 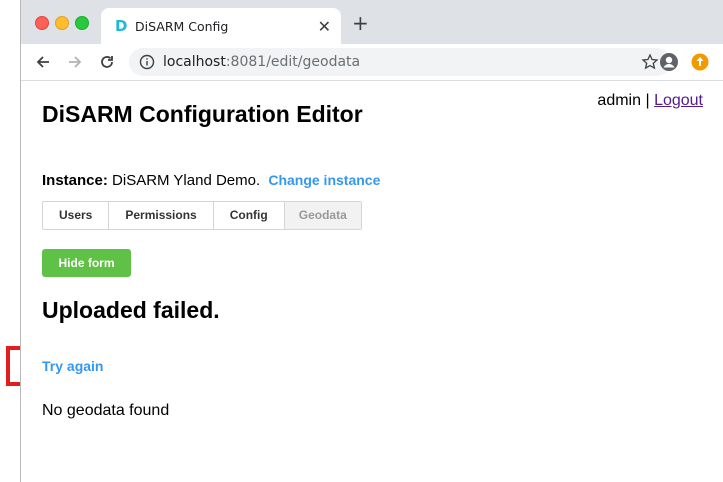 What do you see at coordinates (161, 215) in the screenshot?
I see `tab-permissions: Permissions` at bounding box center [161, 215].